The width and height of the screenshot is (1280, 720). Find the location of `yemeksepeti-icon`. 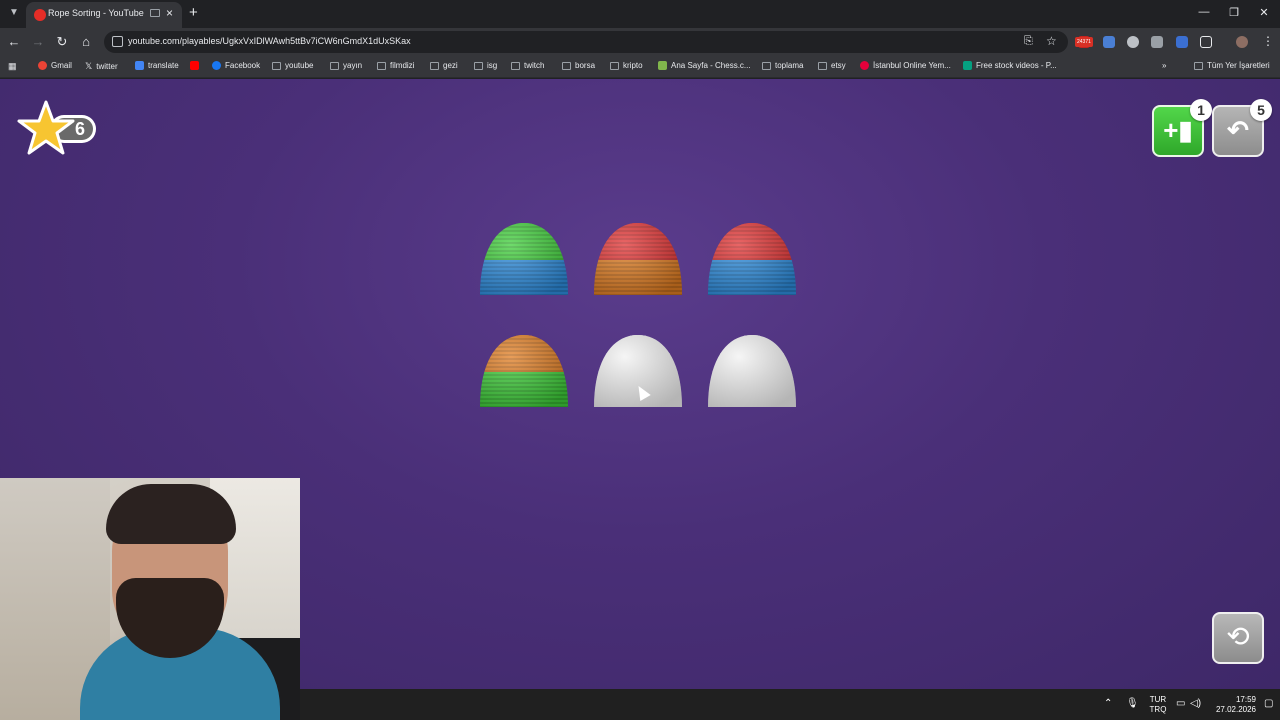

yemeksepeti-icon is located at coordinates (864, 65).